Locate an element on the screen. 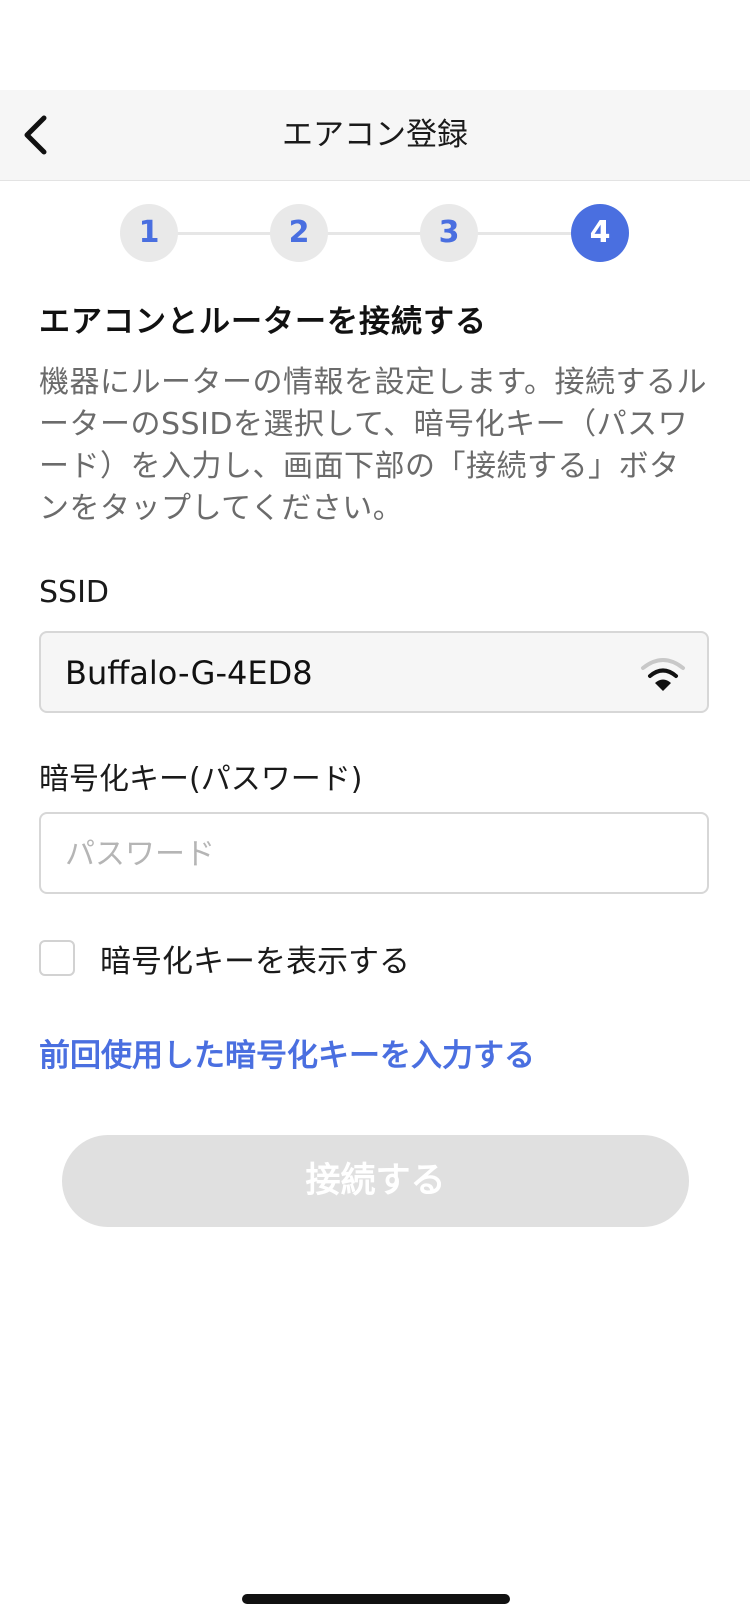 The height and width of the screenshot is (1623, 750). password-input is located at coordinates (375, 854).